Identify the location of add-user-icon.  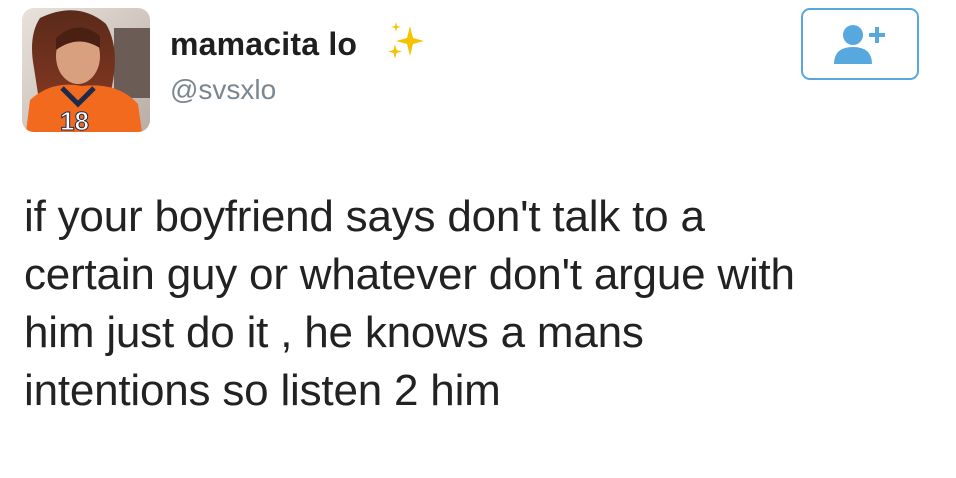
(859, 44).